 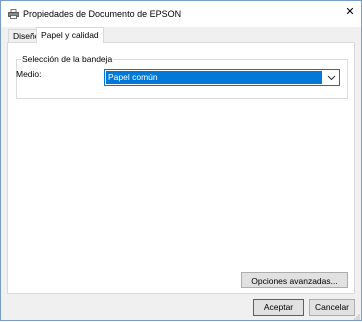 I want to click on window-title: Propiedades de Documento de EPSON, so click(x=102, y=14).